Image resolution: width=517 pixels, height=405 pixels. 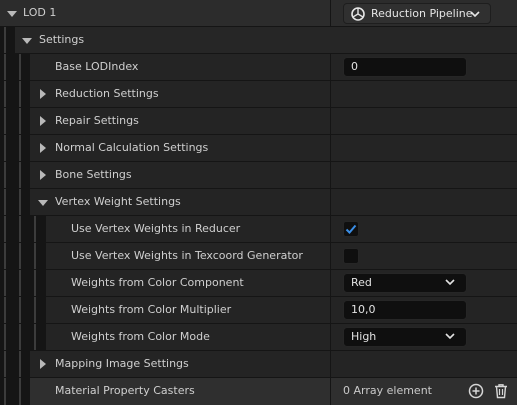 What do you see at coordinates (351, 256) in the screenshot?
I see `use-vertex-weights-texcoord-checkbox` at bounding box center [351, 256].